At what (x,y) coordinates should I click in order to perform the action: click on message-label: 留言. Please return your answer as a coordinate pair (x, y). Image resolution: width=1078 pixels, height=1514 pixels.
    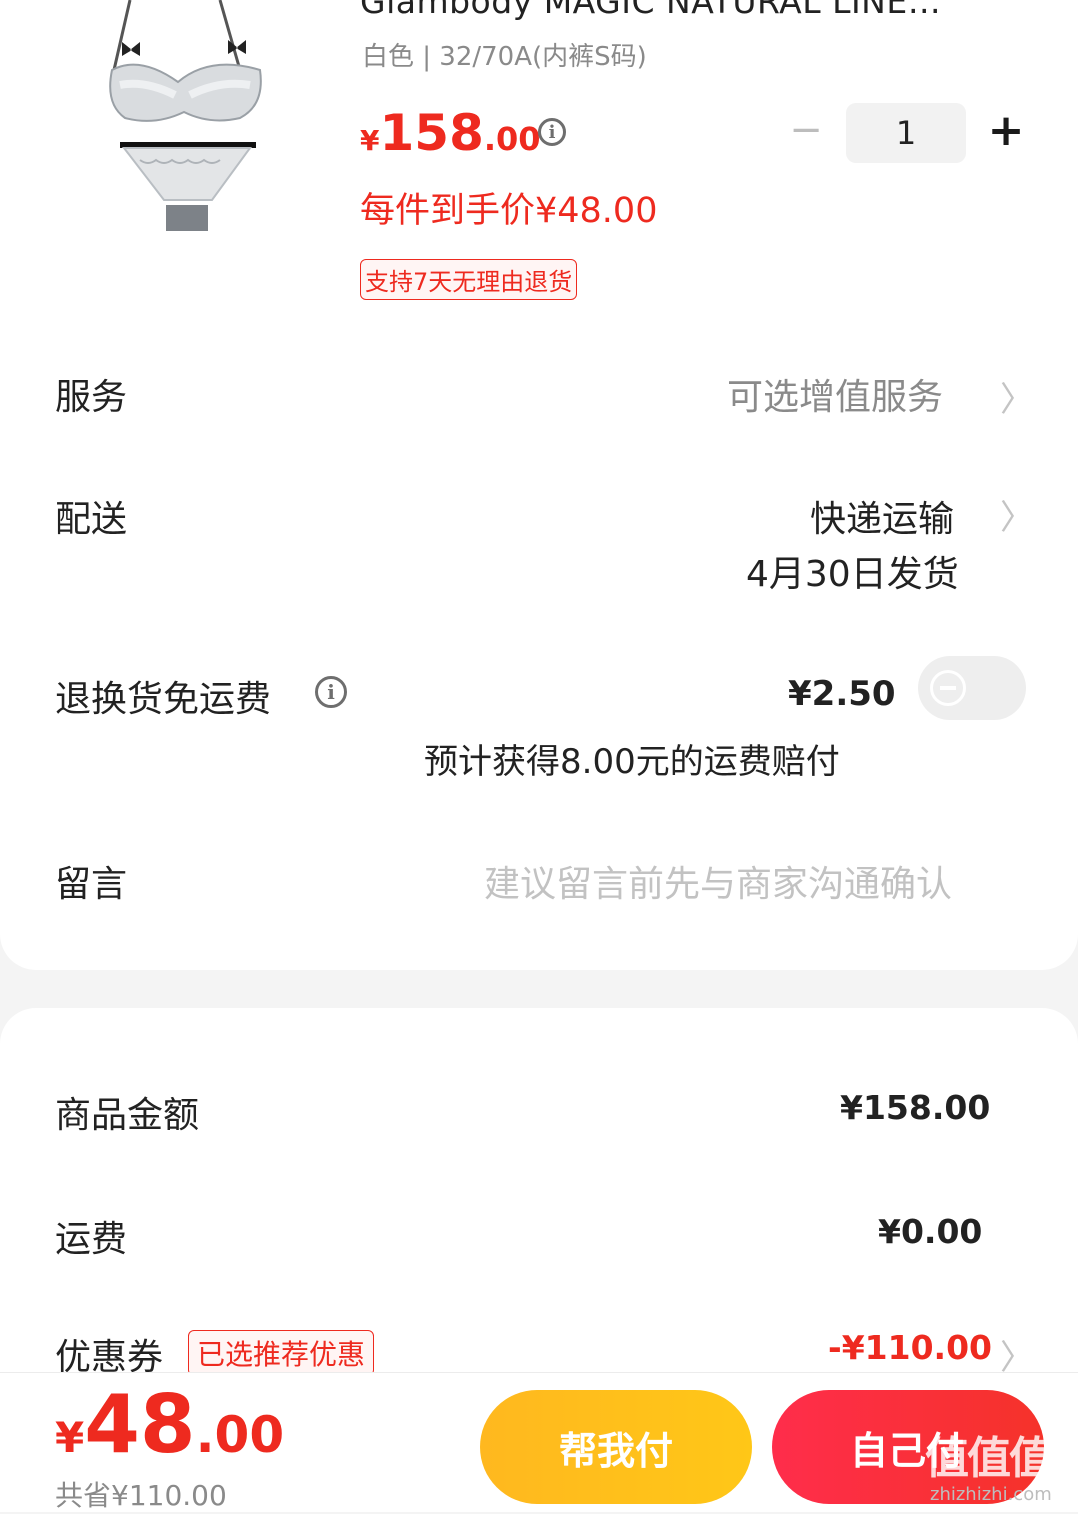
    Looking at the image, I should click on (91, 884).